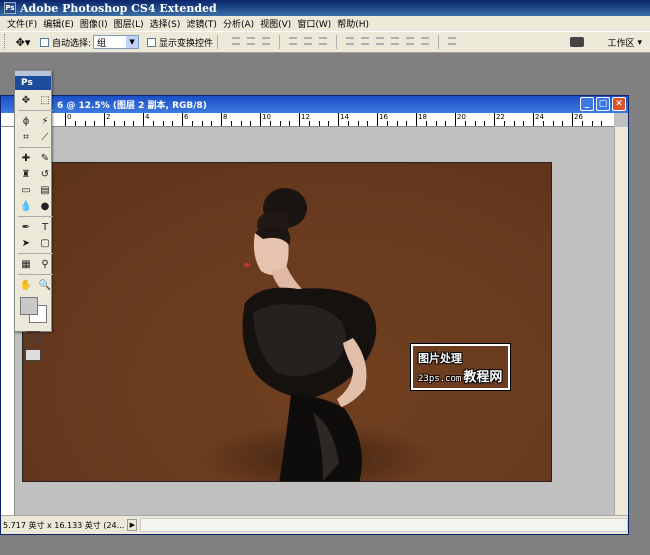 This screenshot has height=555, width=650. Describe the element at coordinates (251, 41) in the screenshot. I see `align-vcenter-icon` at that location.